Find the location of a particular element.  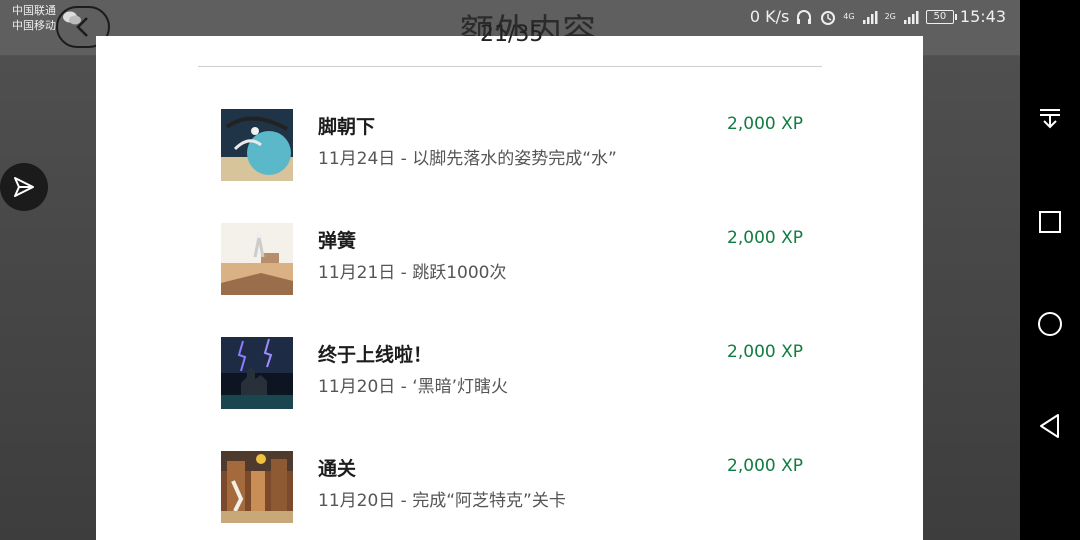

recent-apps-button is located at coordinates (1050, 222).